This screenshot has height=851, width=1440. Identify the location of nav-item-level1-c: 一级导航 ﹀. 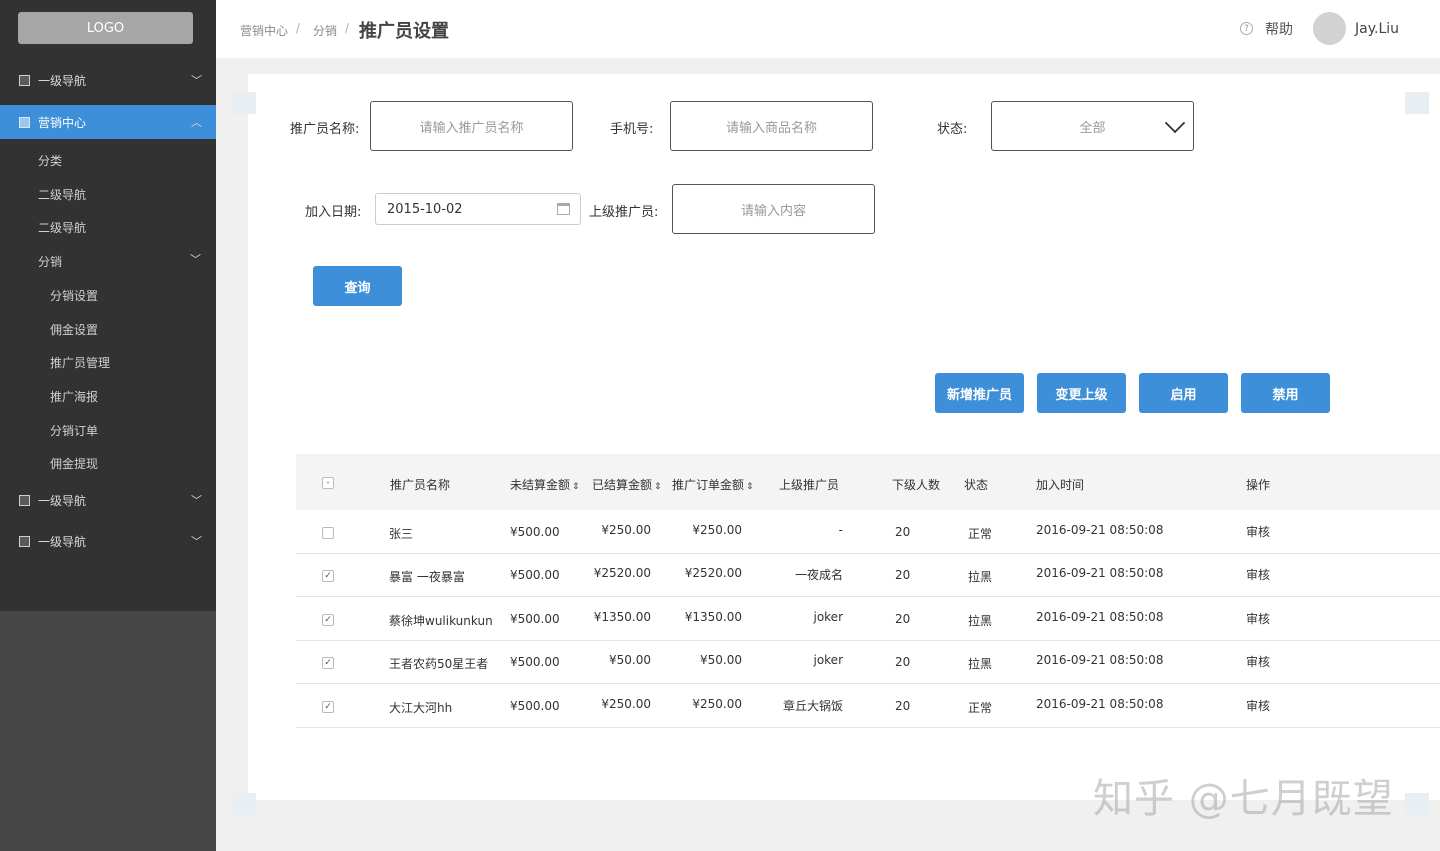
(108, 541).